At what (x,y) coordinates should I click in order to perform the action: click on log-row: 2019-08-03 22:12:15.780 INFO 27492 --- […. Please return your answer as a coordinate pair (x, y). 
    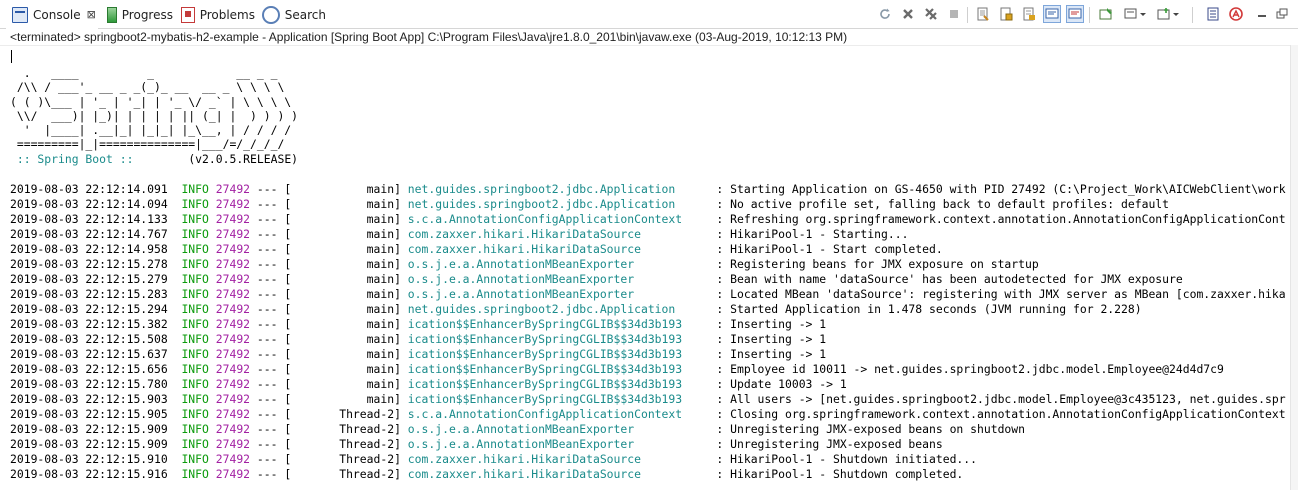
    Looking at the image, I should click on (648, 384).